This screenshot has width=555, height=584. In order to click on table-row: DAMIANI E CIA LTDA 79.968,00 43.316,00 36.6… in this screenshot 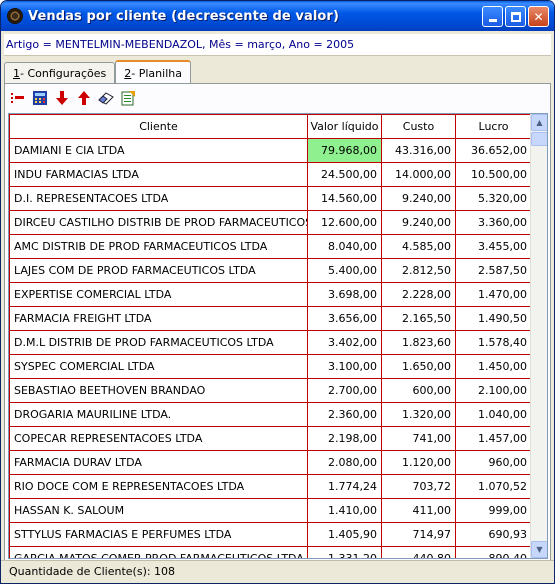, I will do `click(270, 150)`.